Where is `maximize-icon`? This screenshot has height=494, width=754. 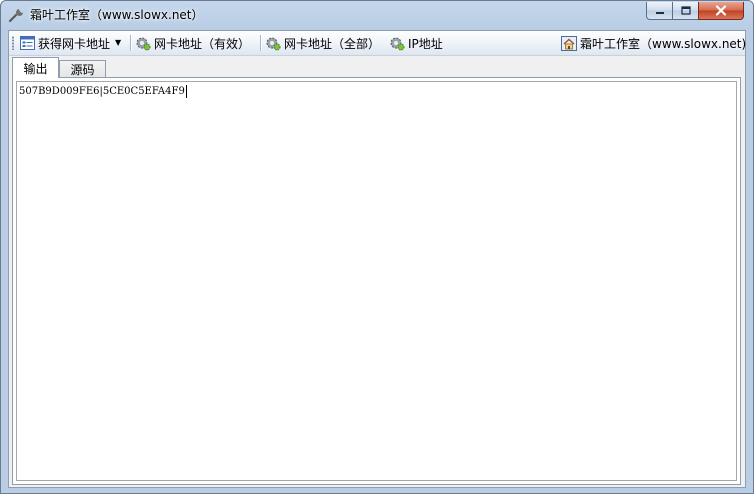 maximize-icon is located at coordinates (685, 10).